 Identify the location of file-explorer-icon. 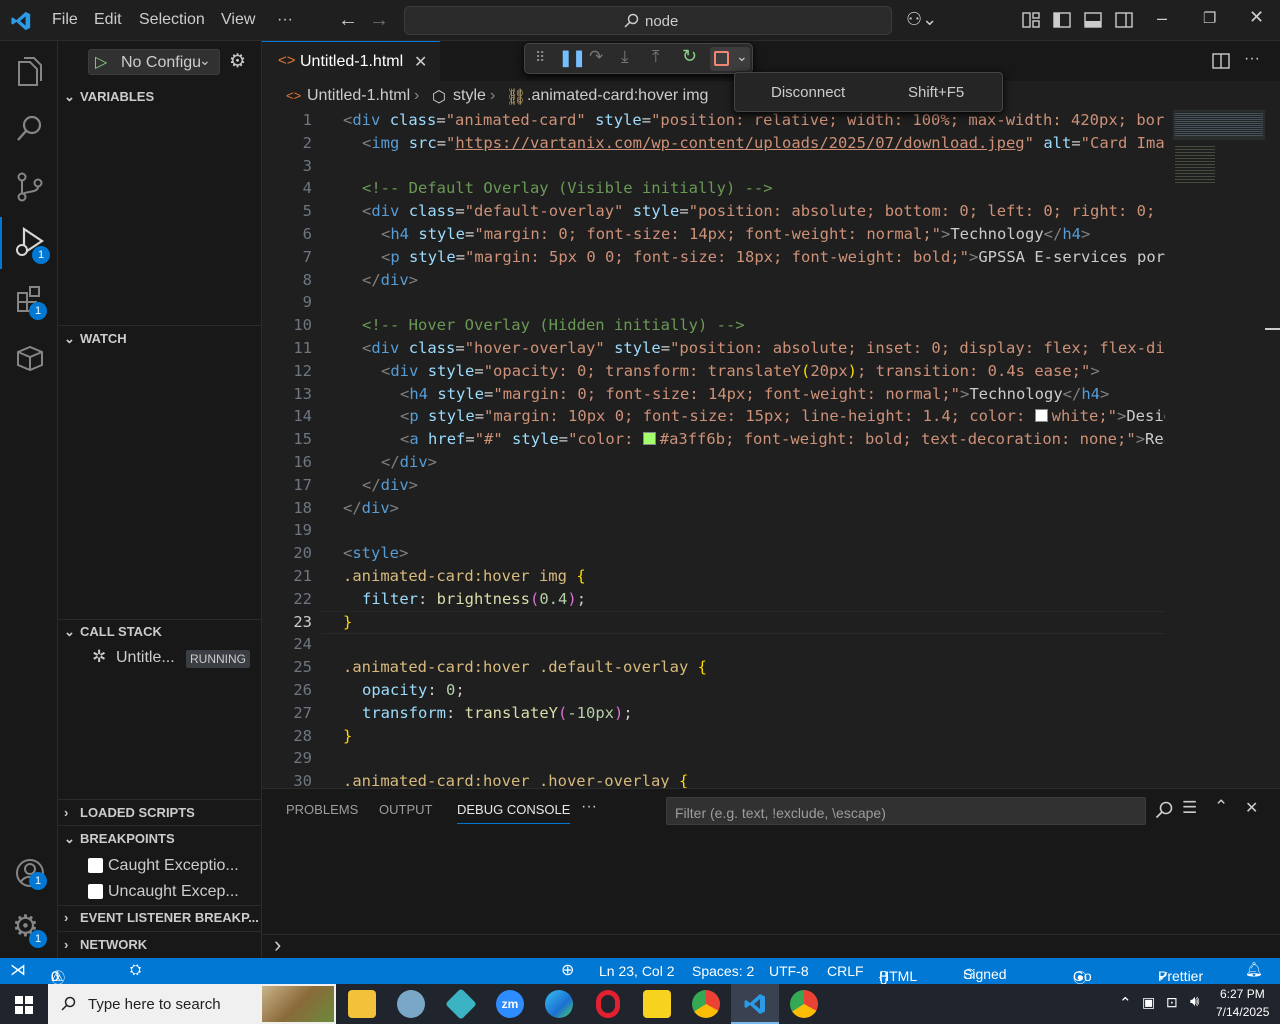
(362, 1004).